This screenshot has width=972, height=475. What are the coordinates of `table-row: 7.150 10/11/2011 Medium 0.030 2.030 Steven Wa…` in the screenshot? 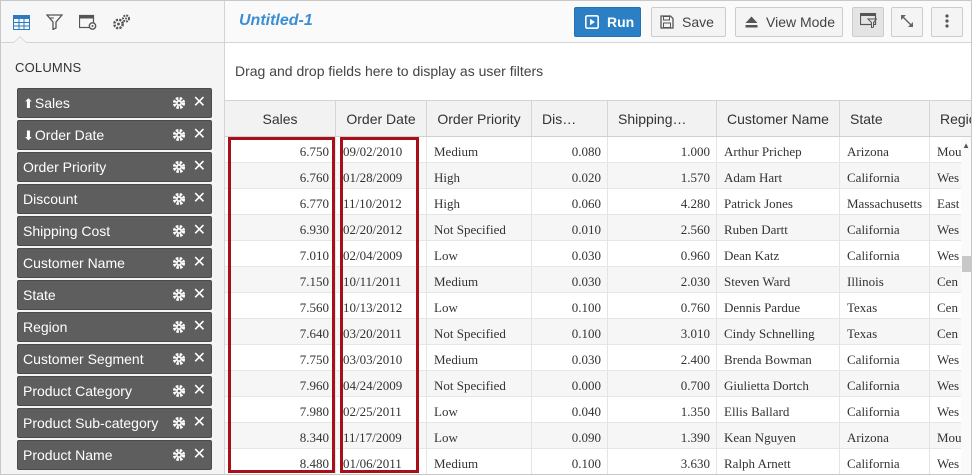 It's located at (593, 280).